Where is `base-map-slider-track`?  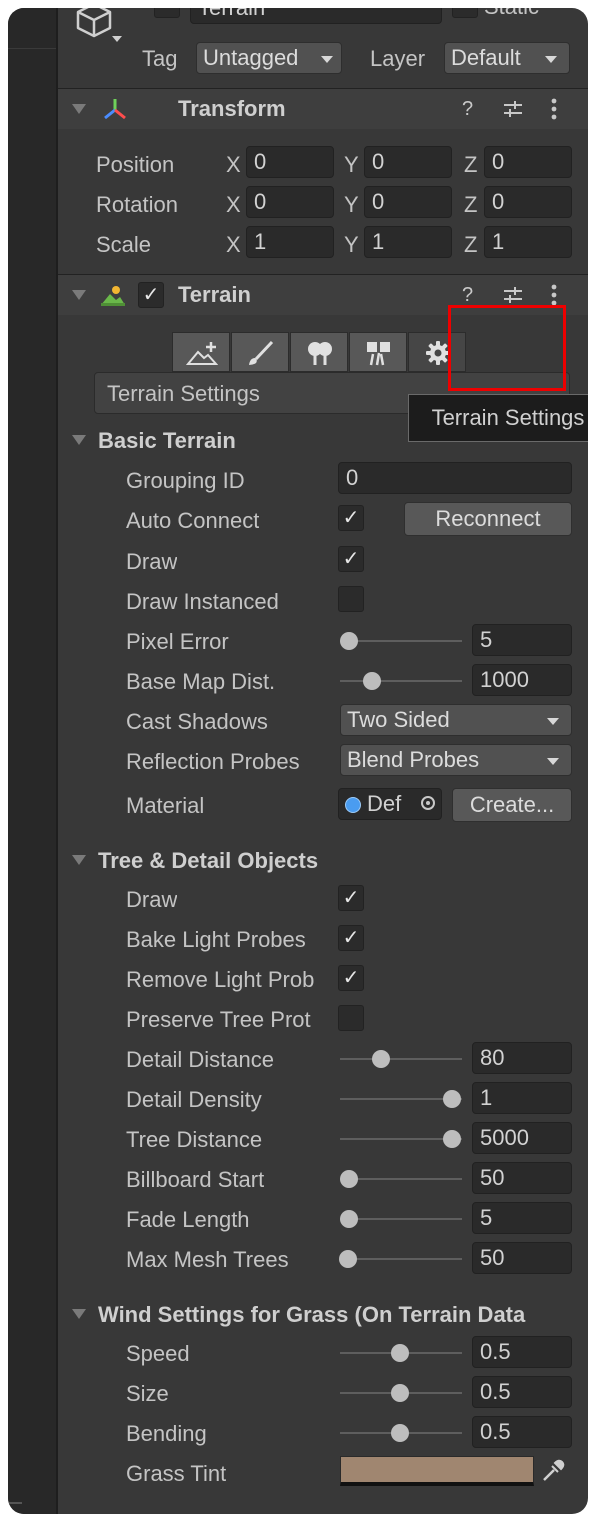
base-map-slider-track is located at coordinates (401, 681).